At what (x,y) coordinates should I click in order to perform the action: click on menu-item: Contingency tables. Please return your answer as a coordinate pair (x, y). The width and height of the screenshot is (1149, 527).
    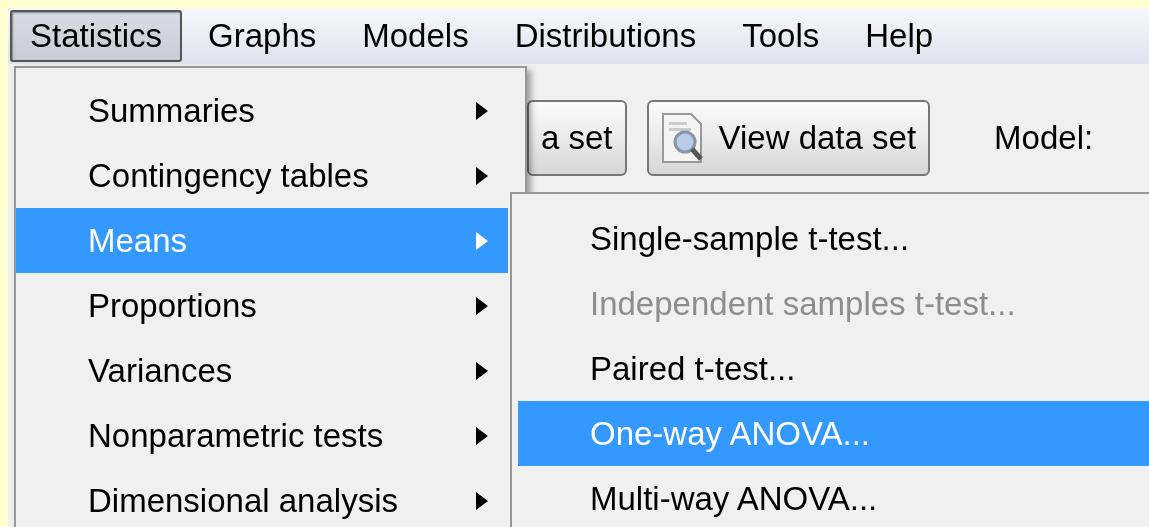
    Looking at the image, I should click on (262, 175).